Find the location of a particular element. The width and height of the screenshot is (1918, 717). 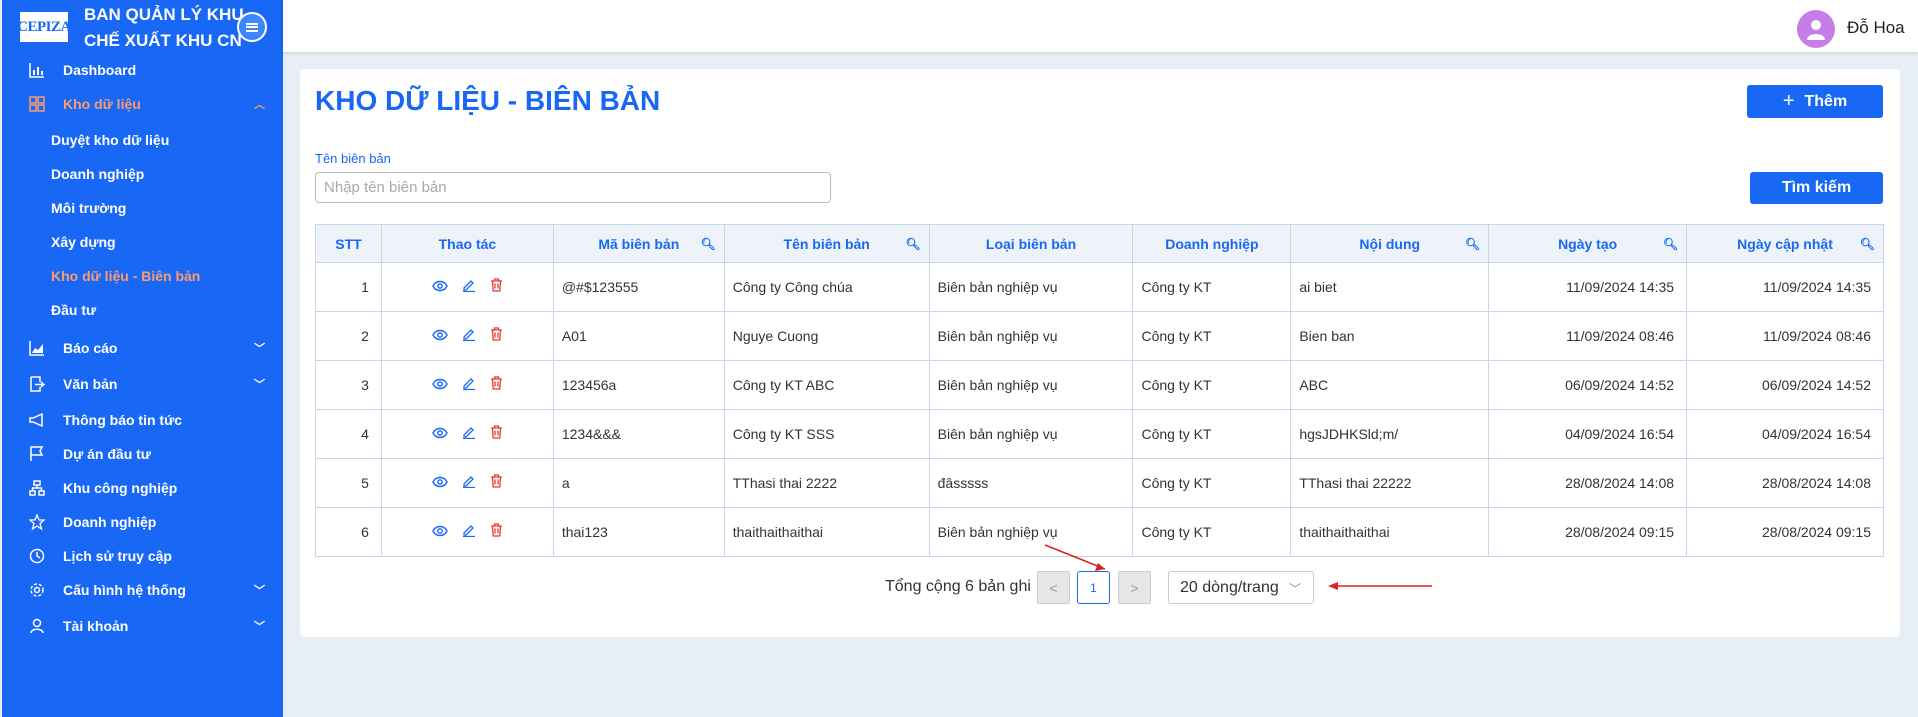

sidebar-item-label: Khu công nghiệp is located at coordinates (120, 488).